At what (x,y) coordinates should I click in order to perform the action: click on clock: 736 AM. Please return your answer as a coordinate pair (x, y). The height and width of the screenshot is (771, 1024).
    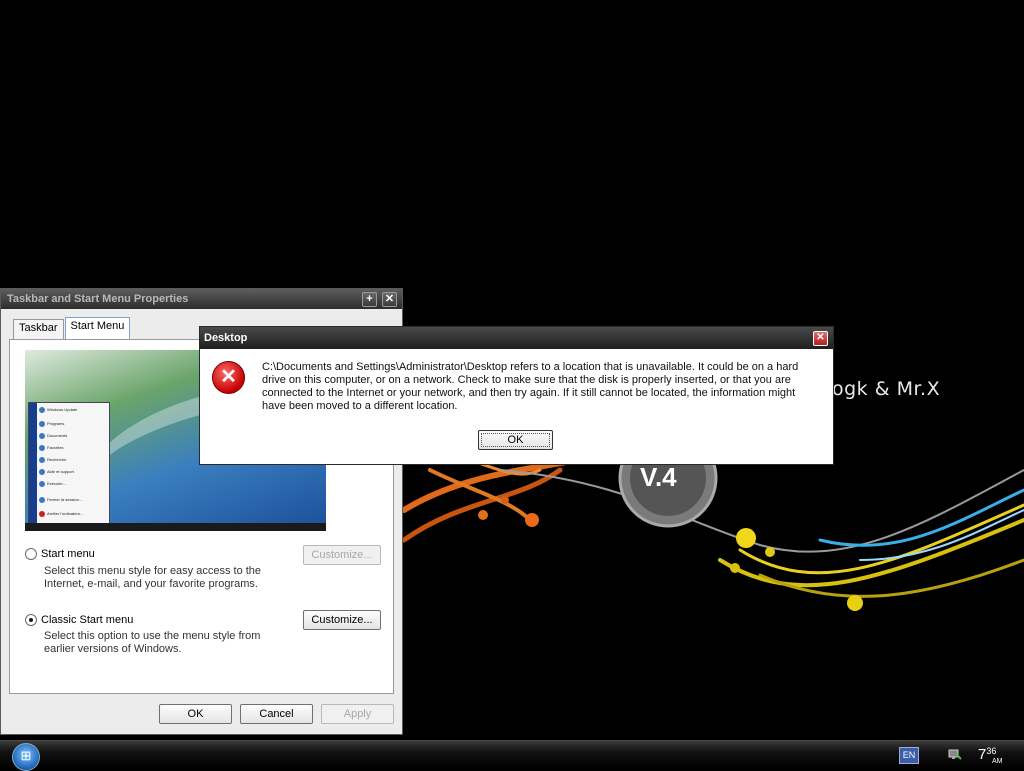
    Looking at the image, I should click on (990, 755).